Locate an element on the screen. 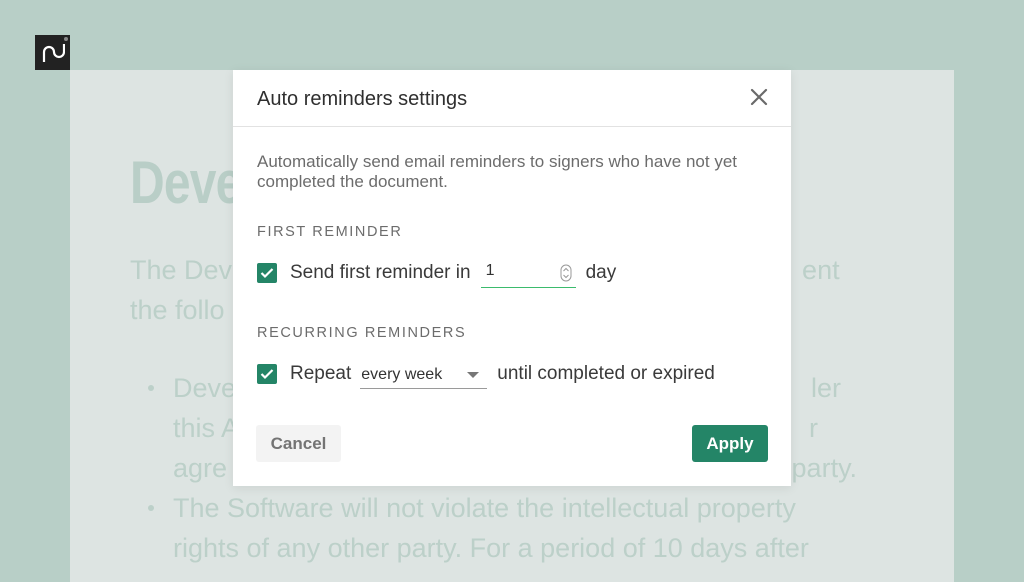 This screenshot has width=1024, height=582. first-reminder-row: Send first reminder in 1 day is located at coordinates (436, 273).